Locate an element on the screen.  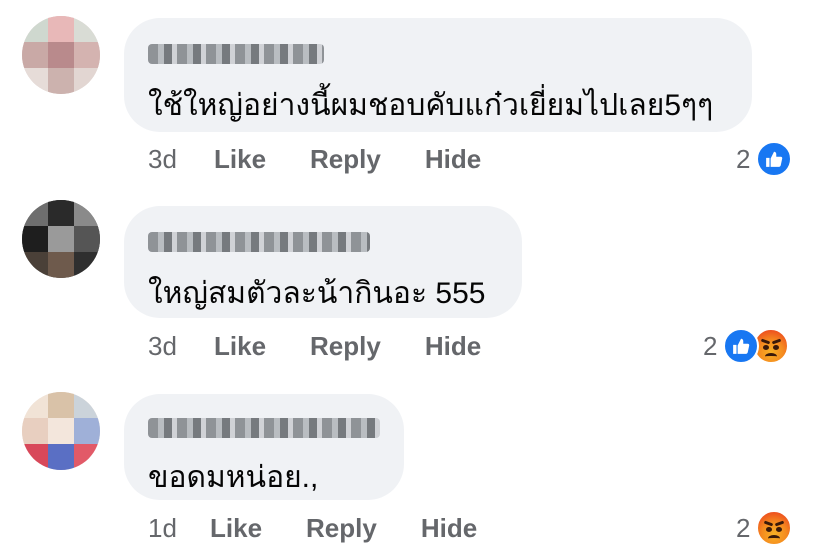
comment-bubble: ขอดมหน่อย., is located at coordinates (264, 447).